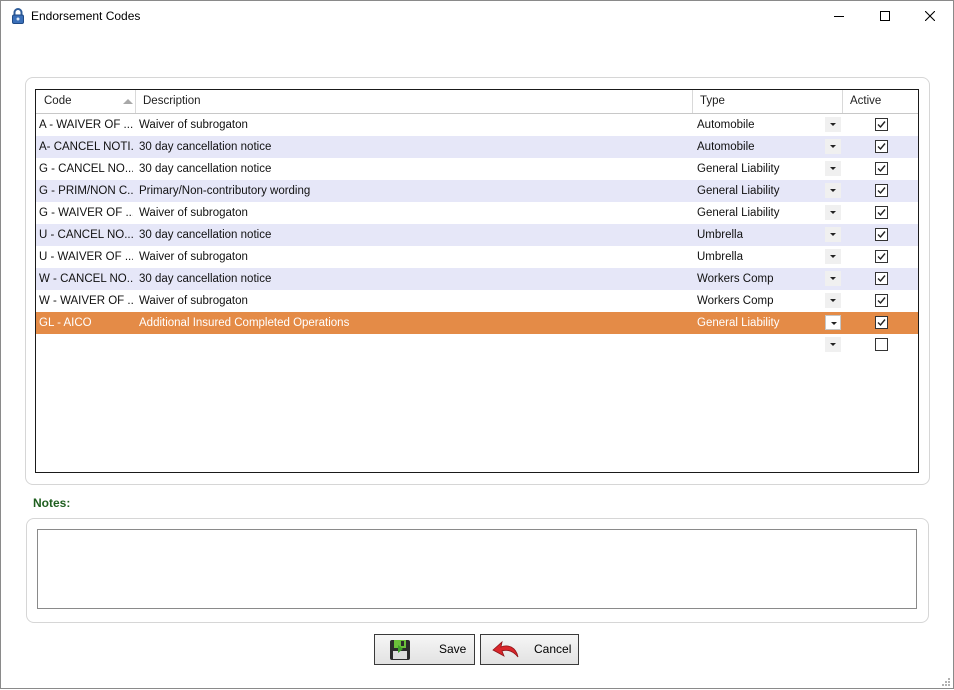 Image resolution: width=954 pixels, height=690 pixels. I want to click on column-header-active-label: Active, so click(866, 101).